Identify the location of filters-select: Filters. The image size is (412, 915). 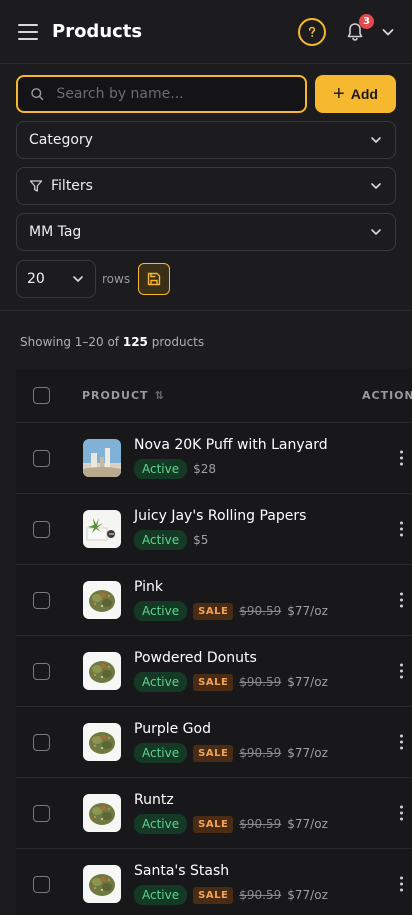
(206, 186).